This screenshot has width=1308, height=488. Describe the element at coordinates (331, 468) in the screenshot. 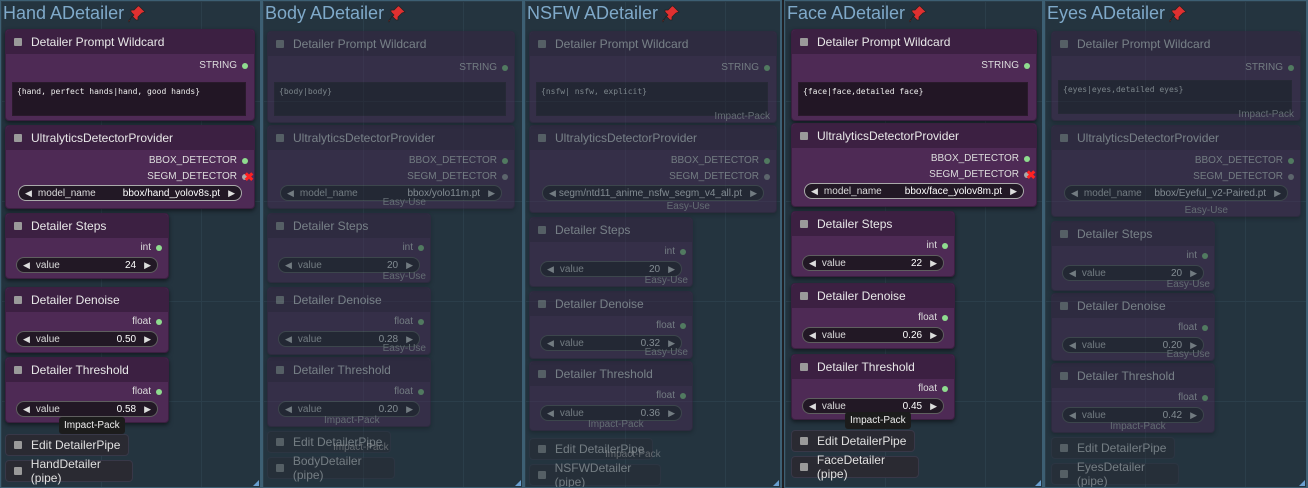

I see `detailer-pipe-node: BodyDetailer (pipe)` at that location.